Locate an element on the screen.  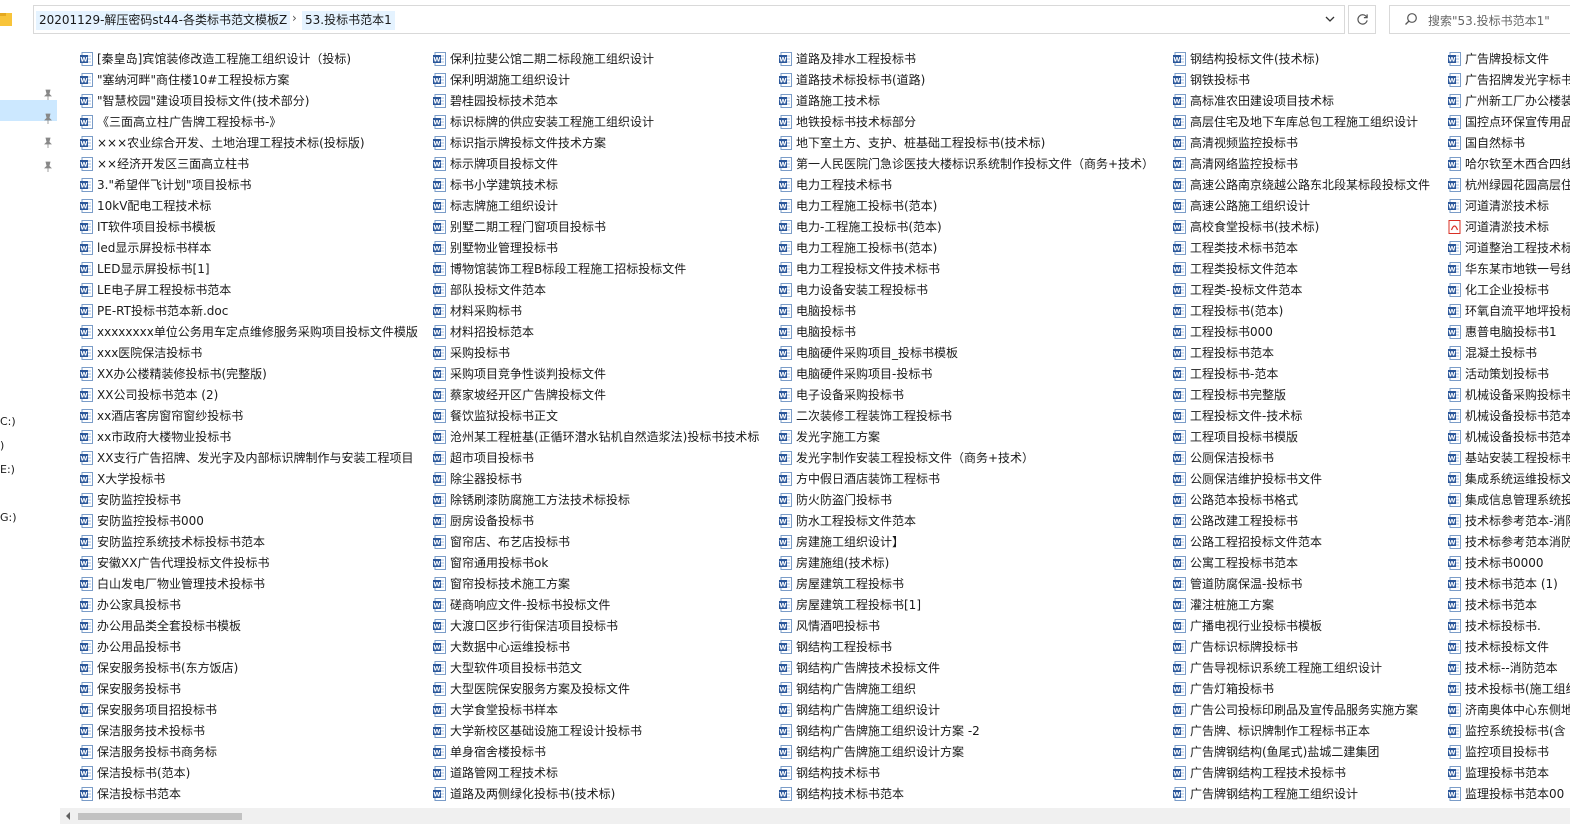
file-name: 单身宿舍楼投标书 is located at coordinates (498, 752).